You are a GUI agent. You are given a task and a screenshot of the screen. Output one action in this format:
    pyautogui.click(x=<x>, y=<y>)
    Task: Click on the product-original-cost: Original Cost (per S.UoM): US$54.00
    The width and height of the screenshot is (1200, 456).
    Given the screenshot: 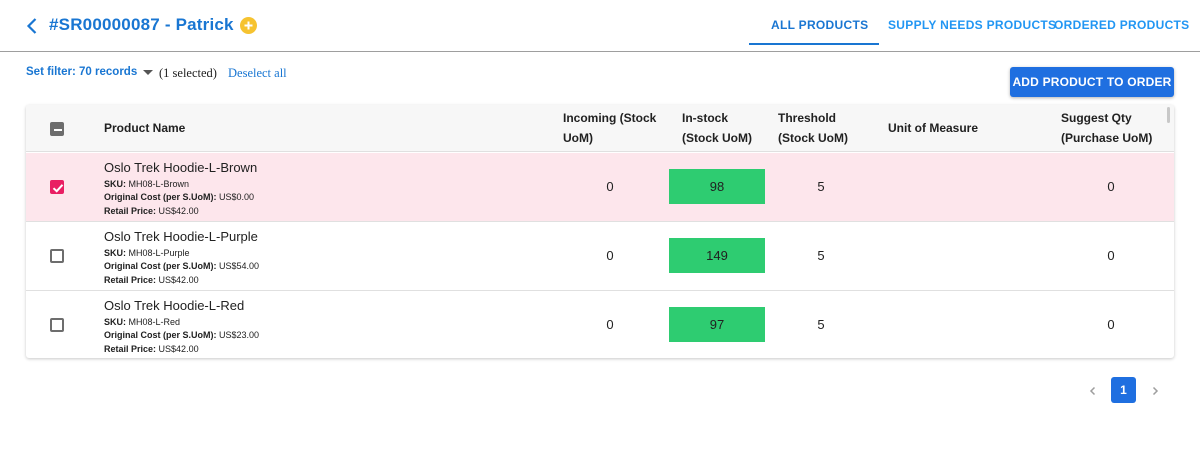 What is the action you would take?
    pyautogui.click(x=181, y=266)
    